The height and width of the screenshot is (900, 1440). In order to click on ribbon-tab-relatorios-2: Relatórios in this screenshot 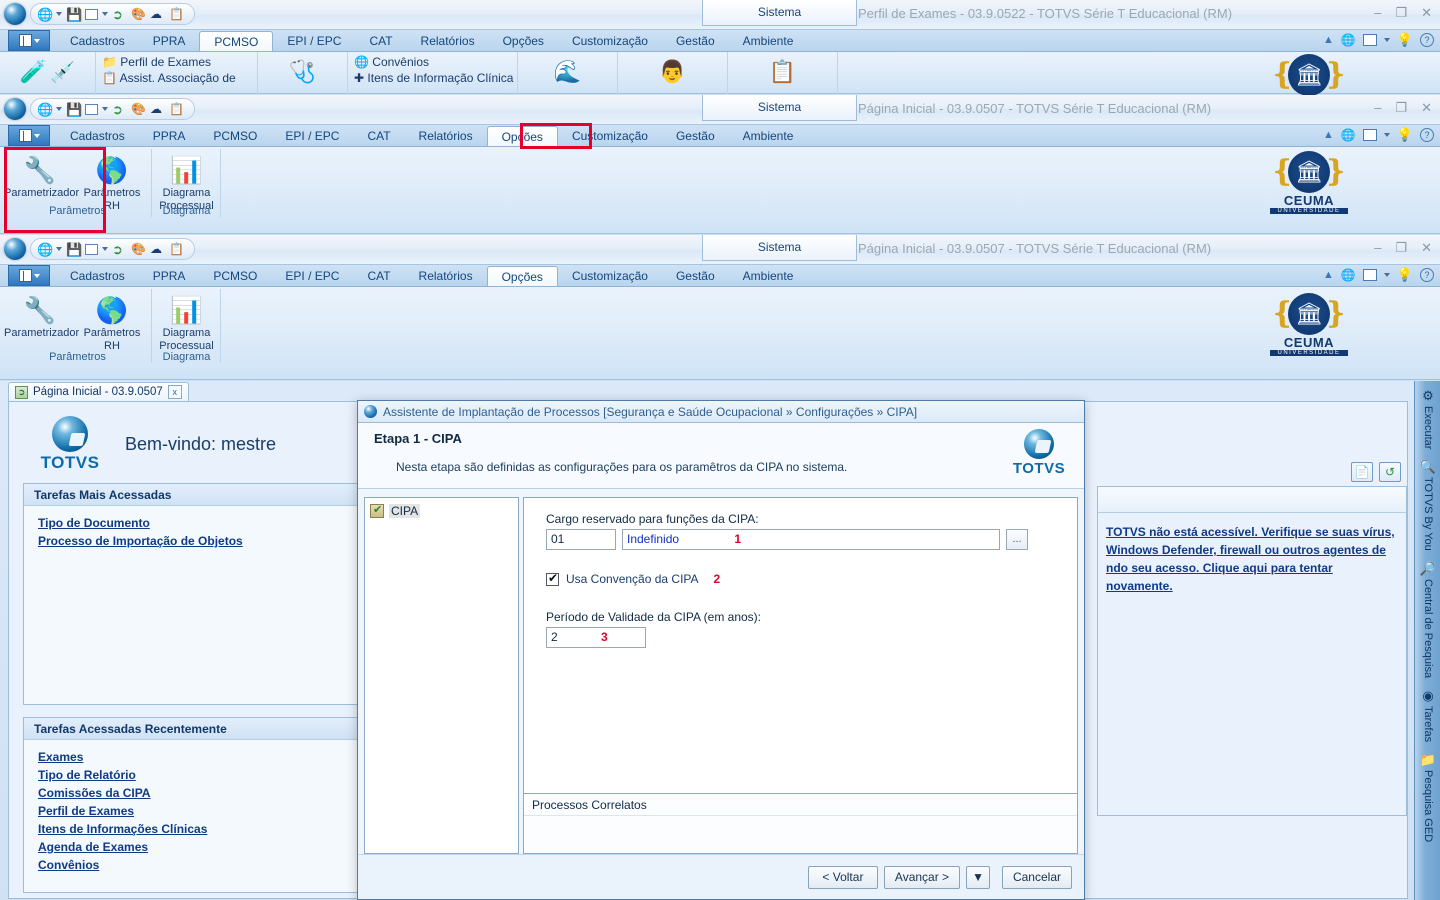, I will do `click(446, 135)`.